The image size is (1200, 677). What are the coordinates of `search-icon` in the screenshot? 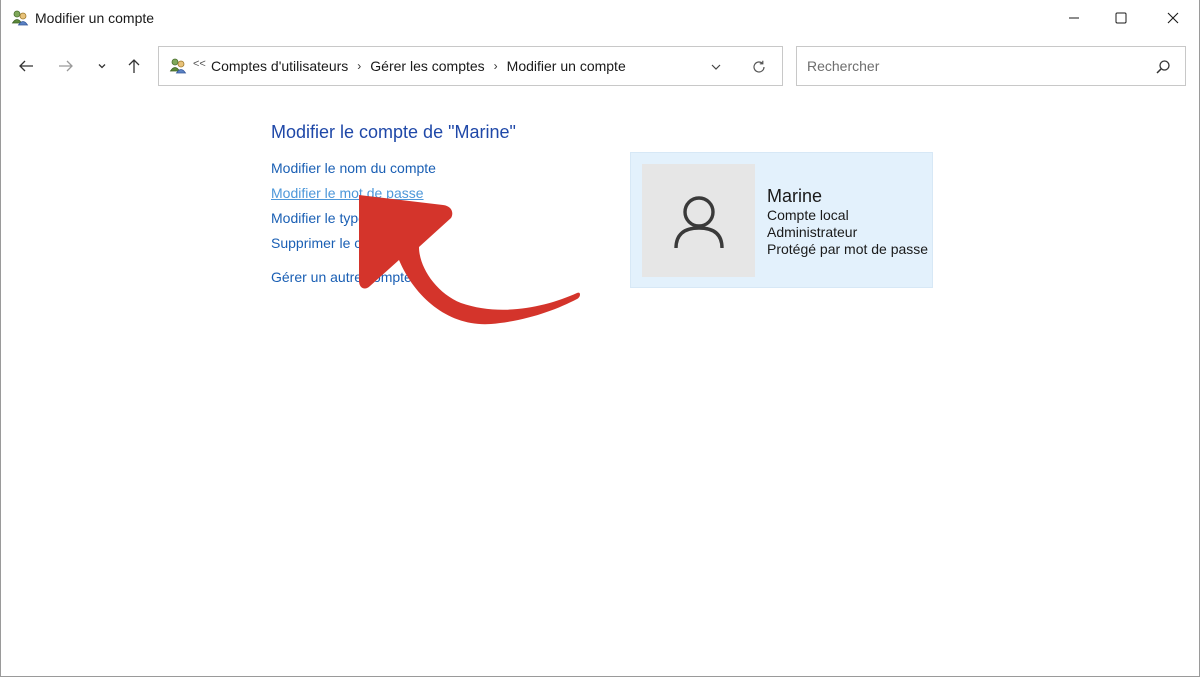 It's located at (1163, 67).